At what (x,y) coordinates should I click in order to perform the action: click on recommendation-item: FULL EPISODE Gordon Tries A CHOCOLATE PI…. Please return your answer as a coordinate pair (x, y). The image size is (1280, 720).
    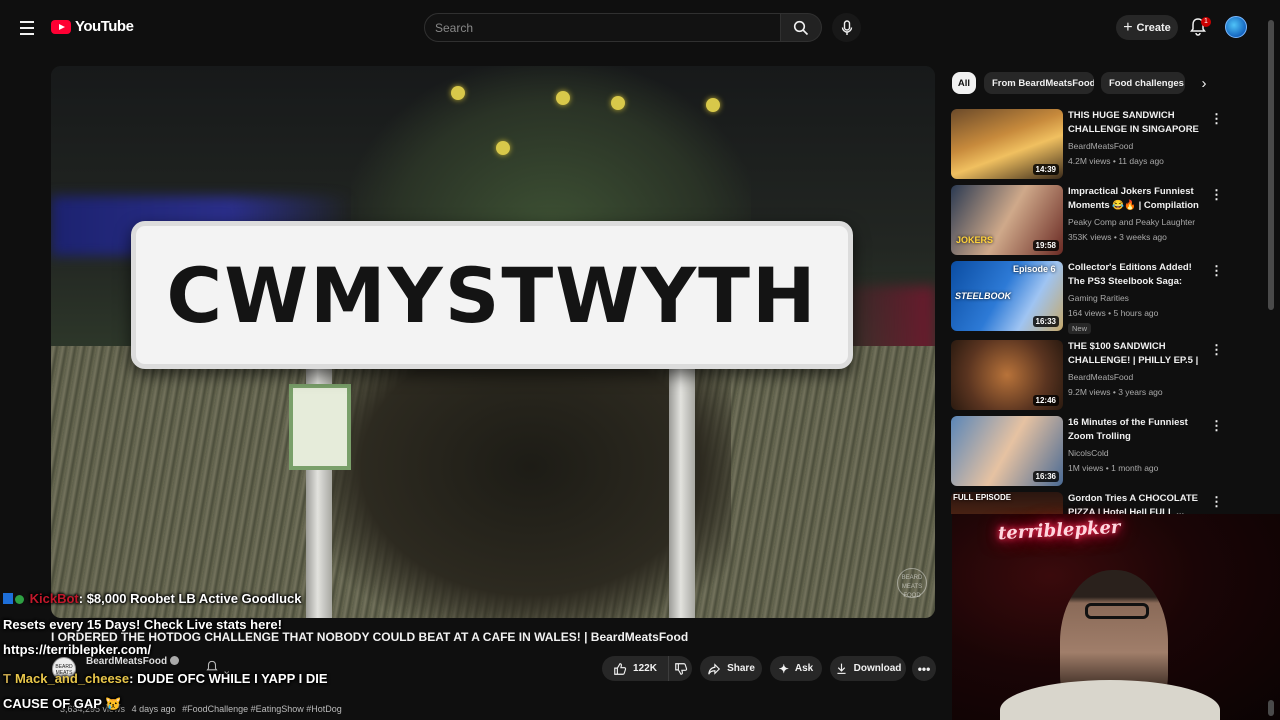
    Looking at the image, I should click on (1086, 503).